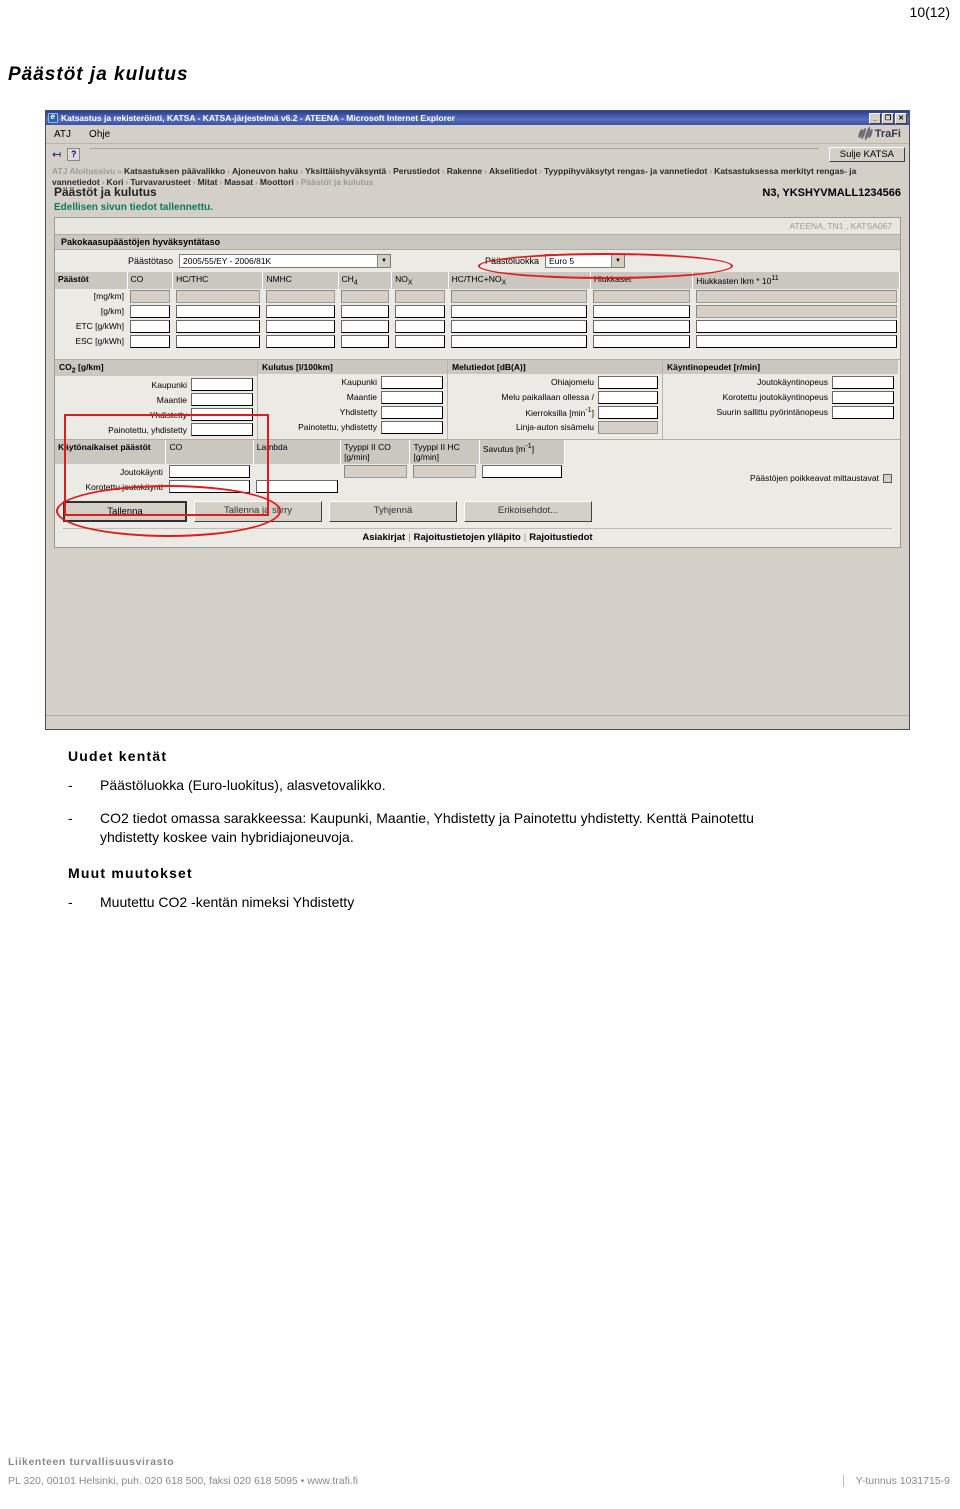 This screenshot has height=1509, width=960. I want to click on maximize-button: ❐, so click(888, 118).